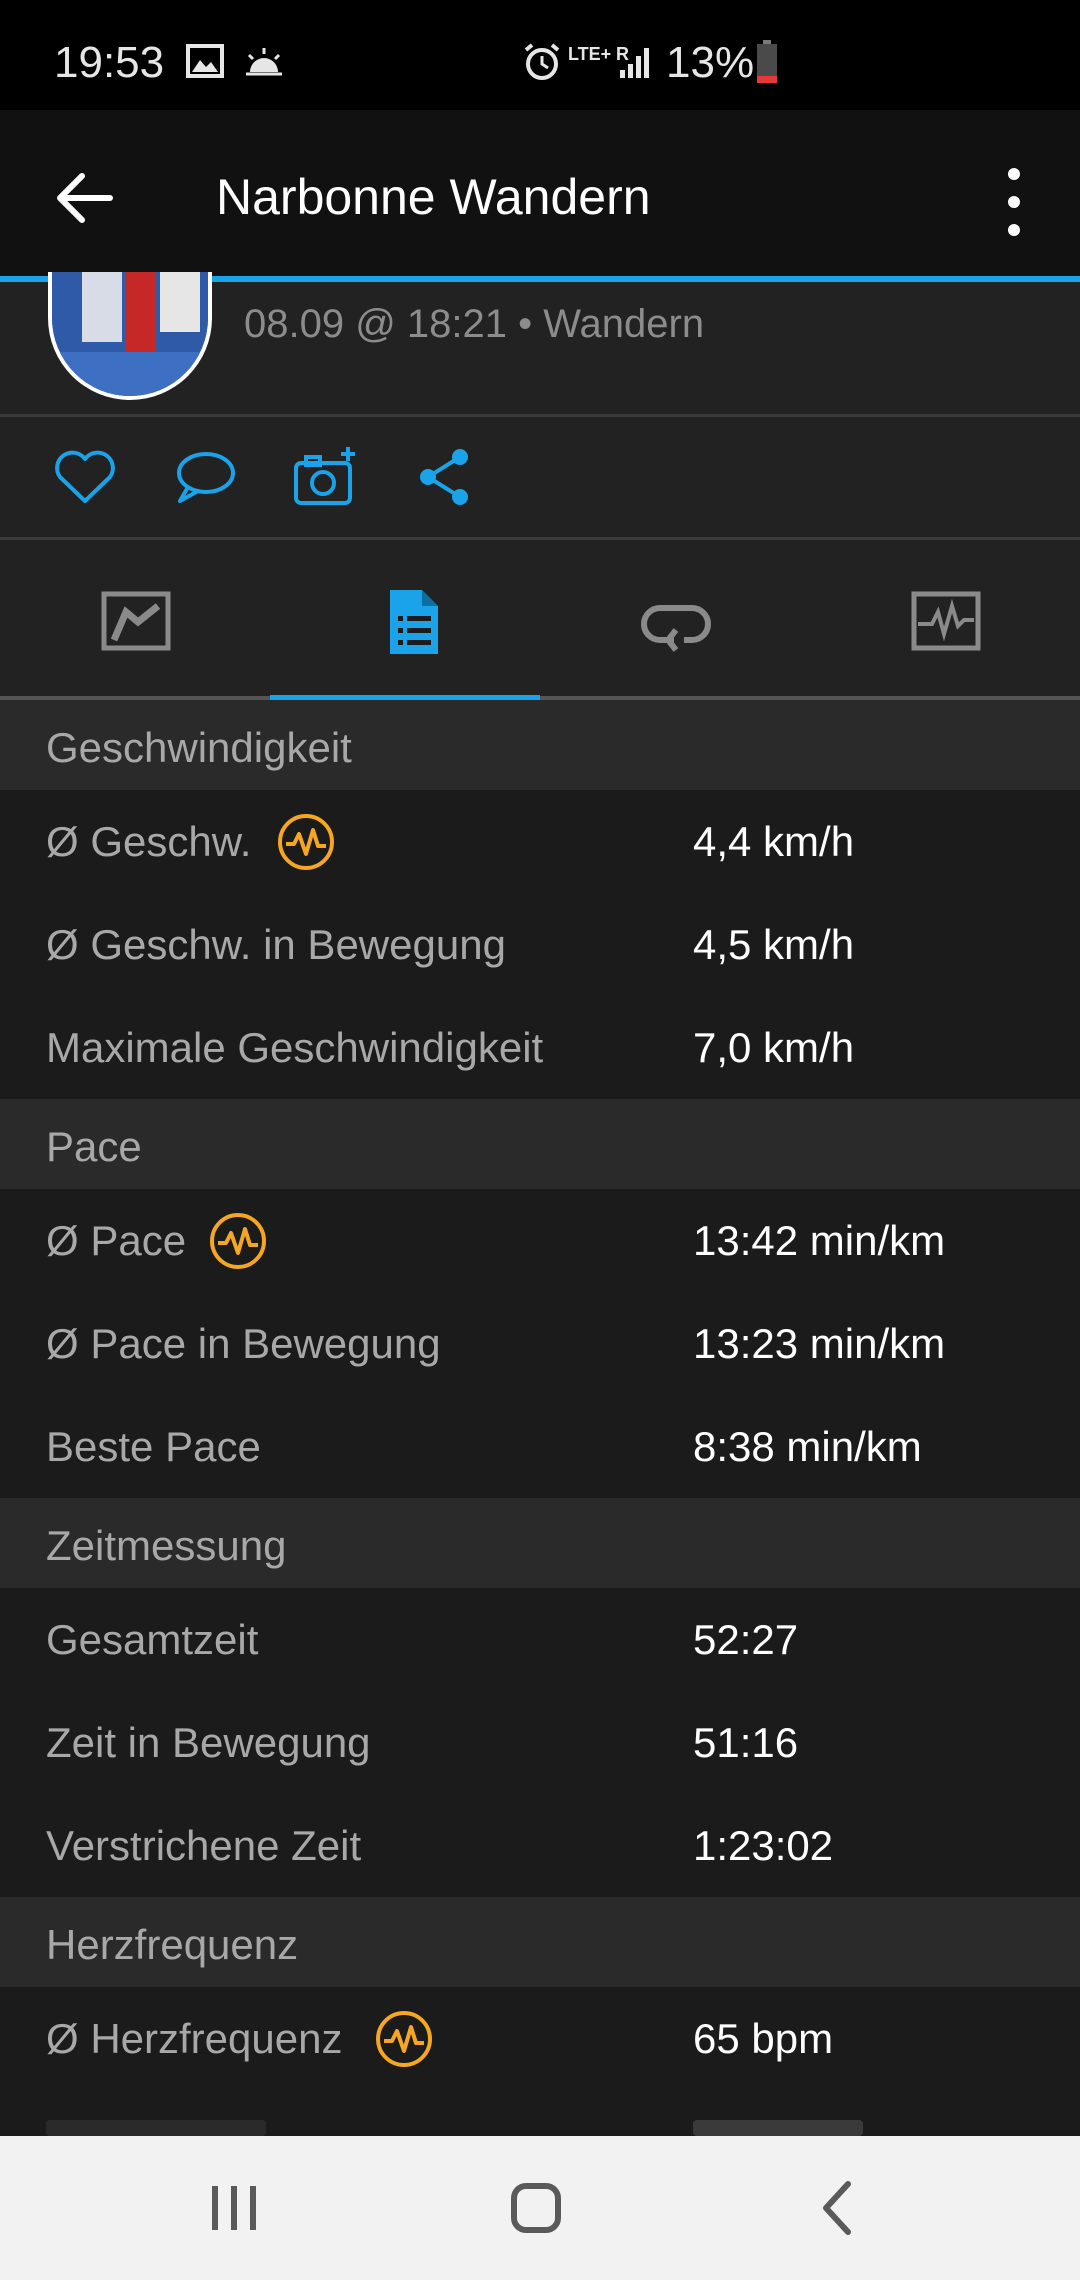  Describe the element at coordinates (445, 477) in the screenshot. I see `share-icon` at that location.